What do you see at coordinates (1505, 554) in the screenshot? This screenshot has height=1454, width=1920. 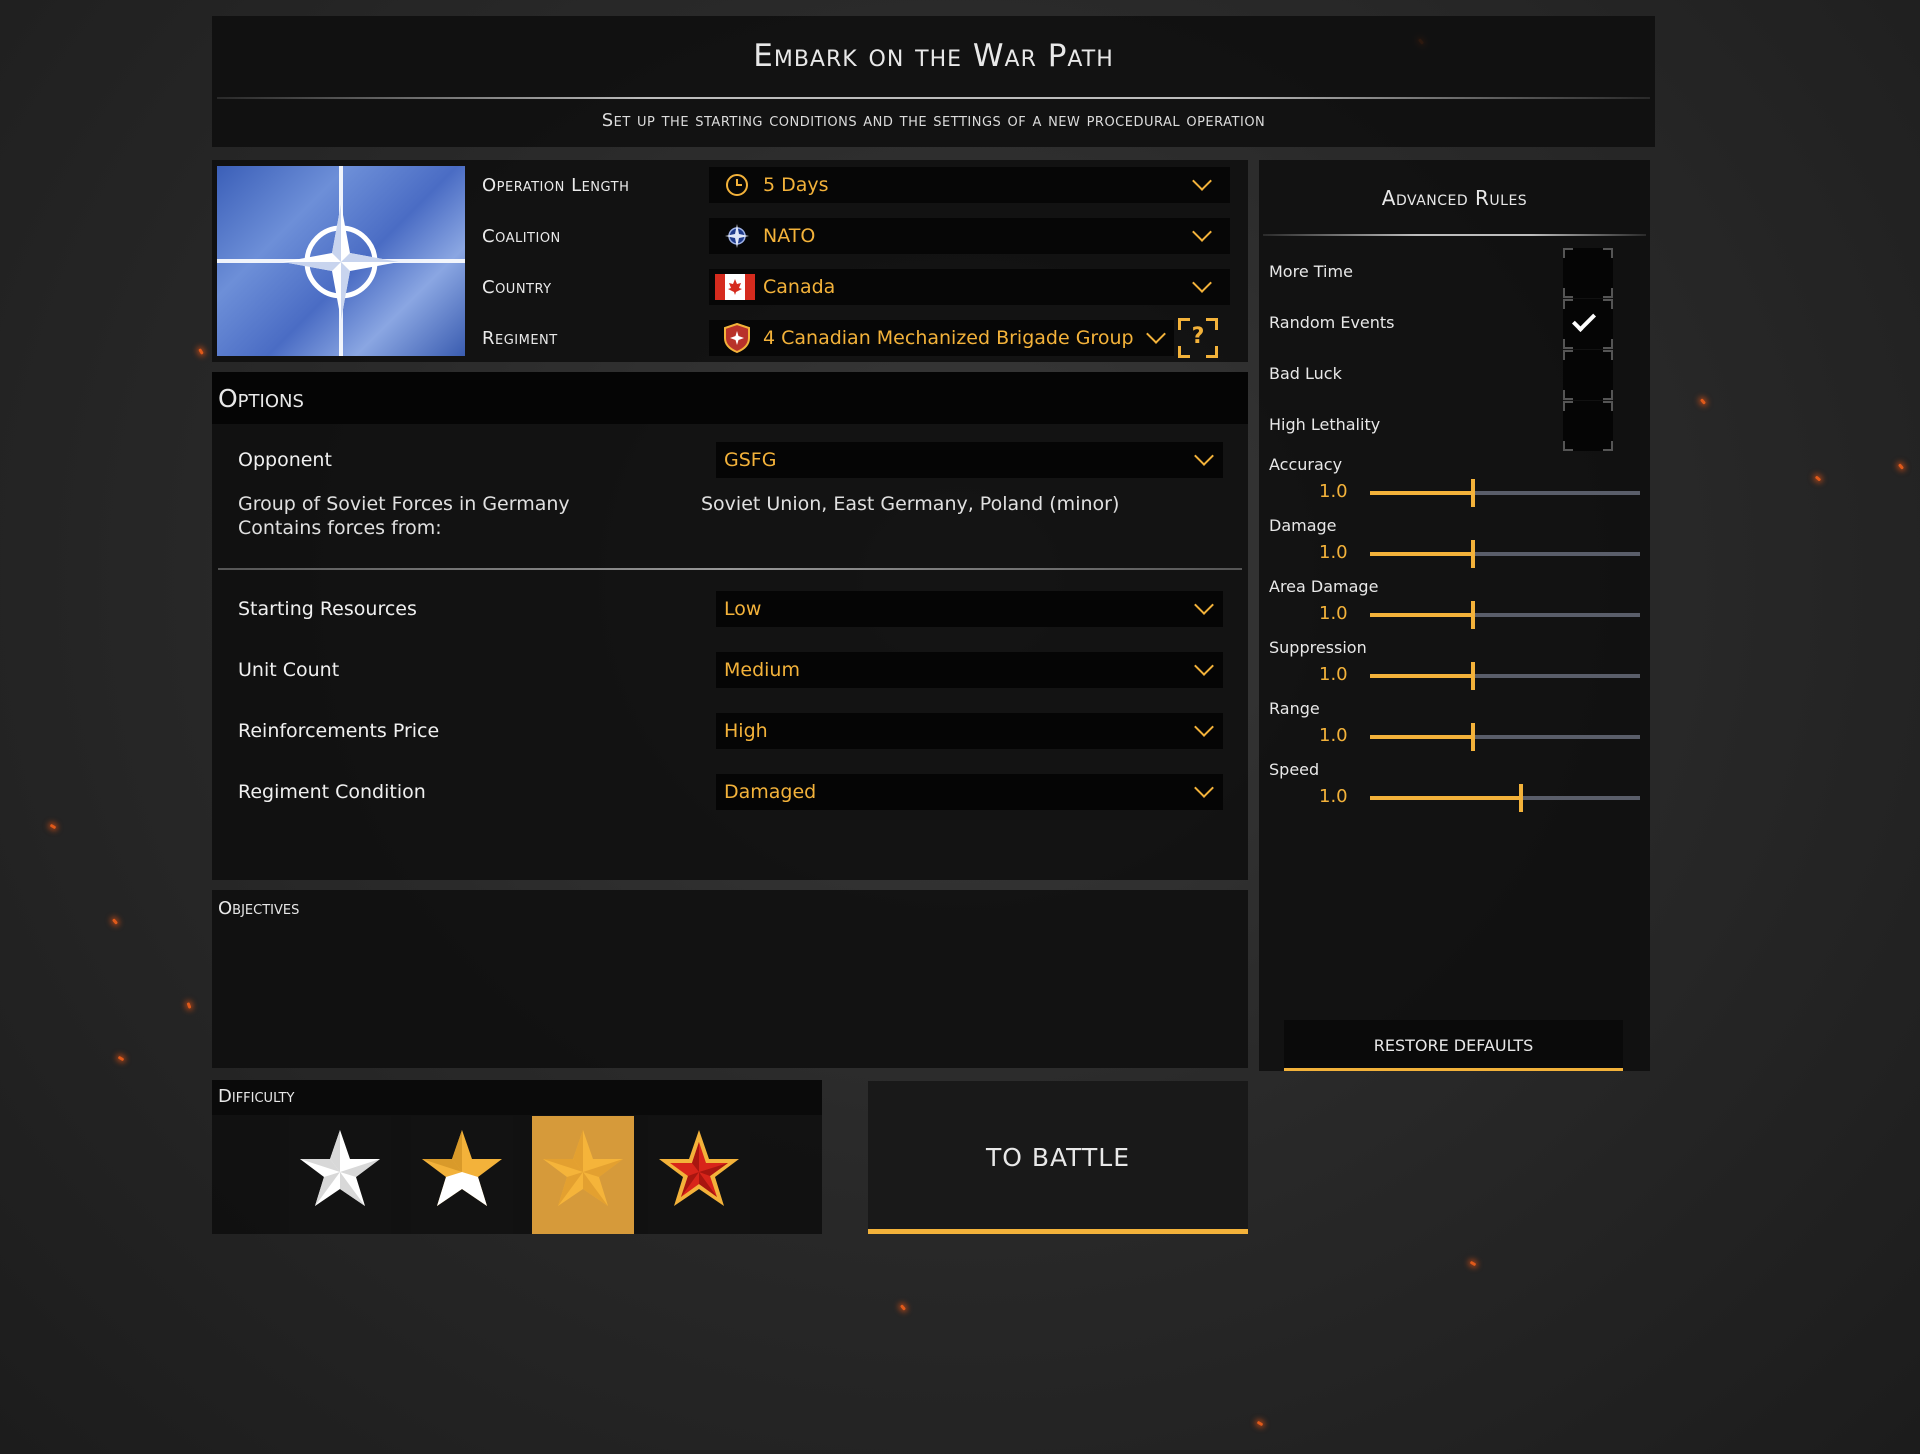 I see `damage-slider` at bounding box center [1505, 554].